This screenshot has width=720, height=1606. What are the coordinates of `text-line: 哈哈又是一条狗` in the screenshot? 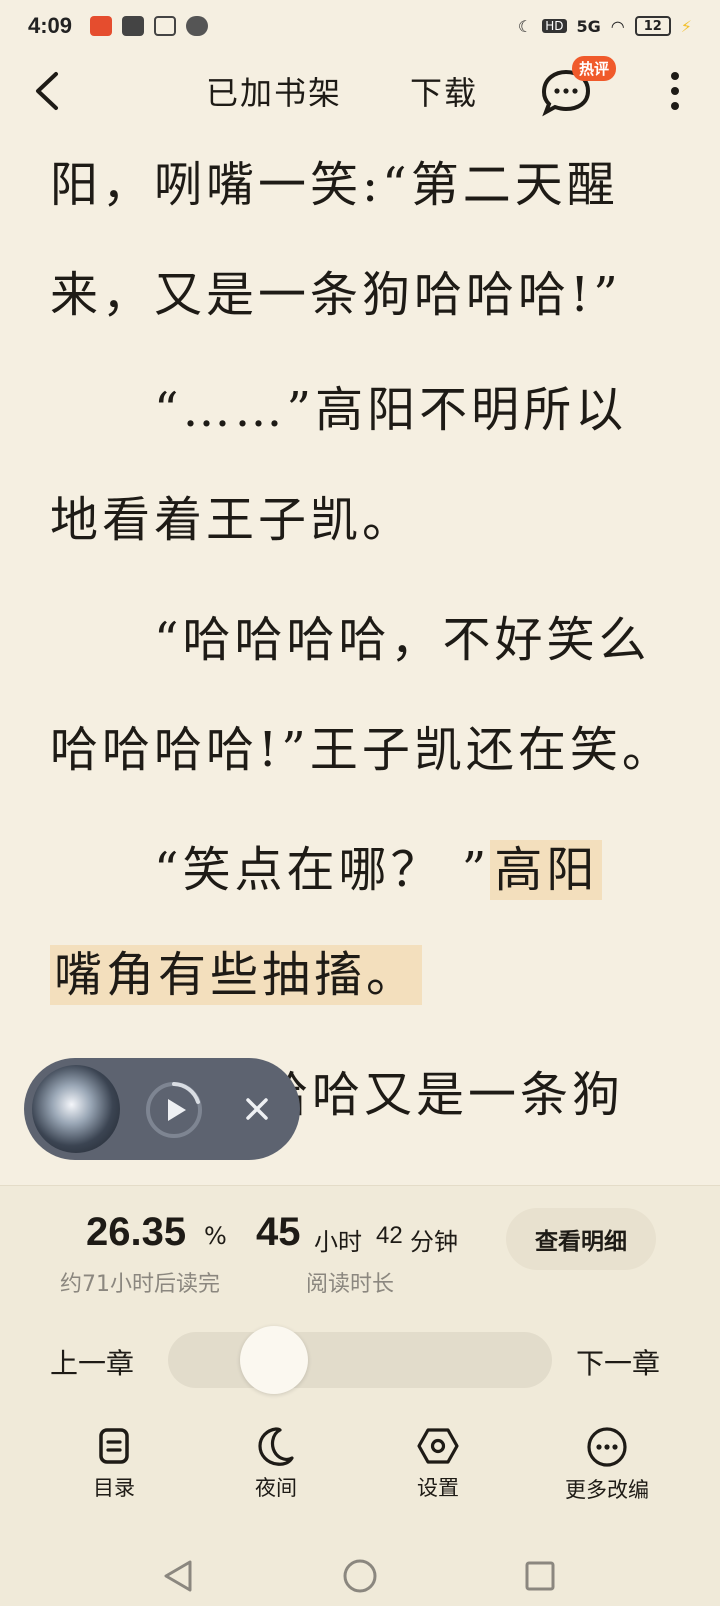 It's located at (442, 1095).